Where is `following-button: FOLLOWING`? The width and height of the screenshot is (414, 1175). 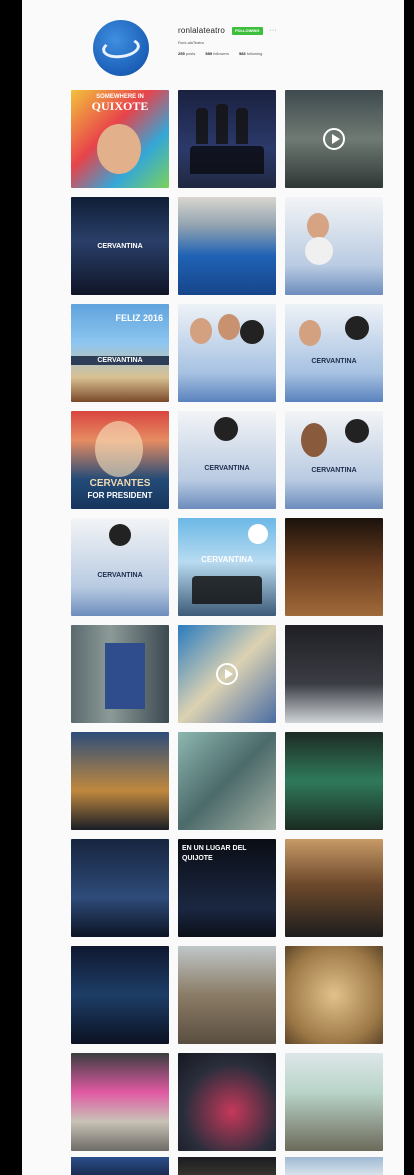
following-button: FOLLOWING is located at coordinates (247, 30).